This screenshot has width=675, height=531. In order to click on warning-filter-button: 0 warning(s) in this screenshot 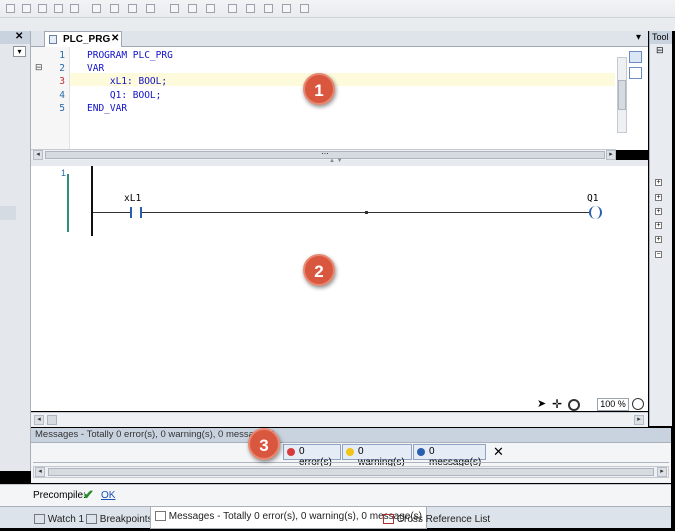, I will do `click(377, 456)`.